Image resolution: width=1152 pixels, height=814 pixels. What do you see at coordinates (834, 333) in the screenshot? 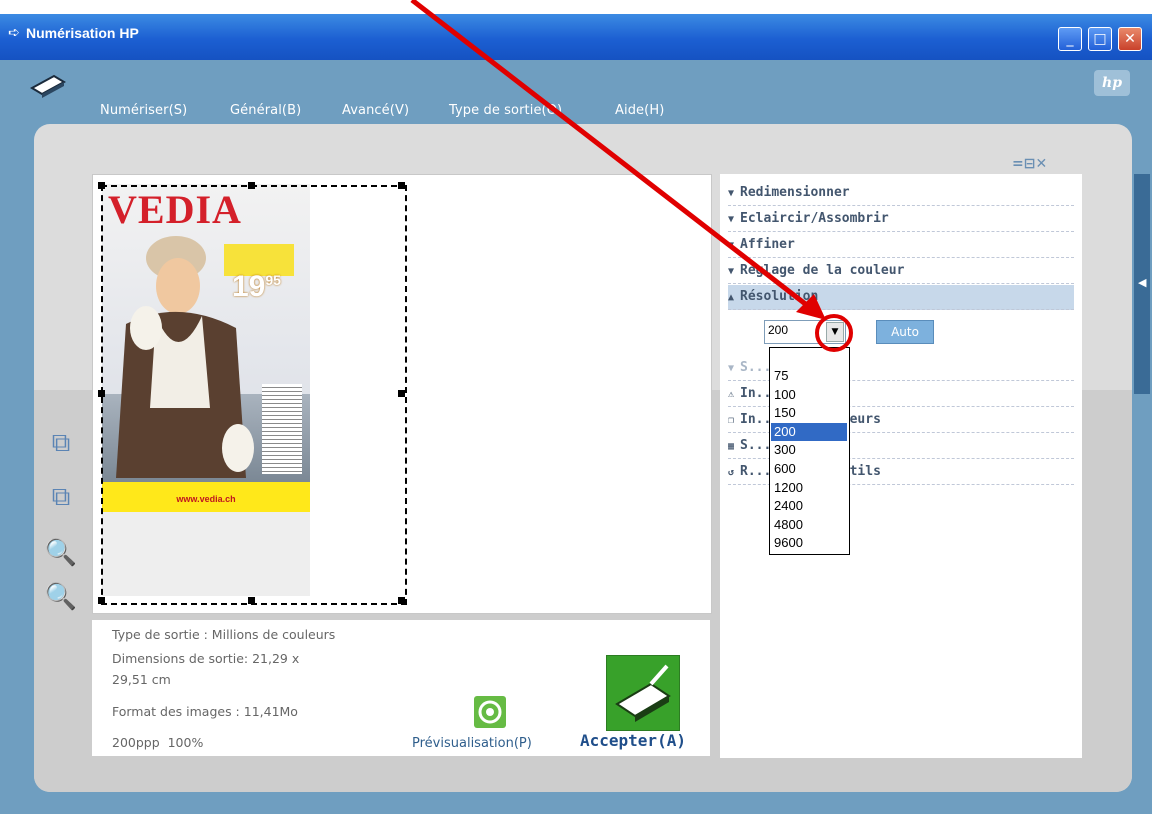
I see `annotation-circle` at bounding box center [834, 333].